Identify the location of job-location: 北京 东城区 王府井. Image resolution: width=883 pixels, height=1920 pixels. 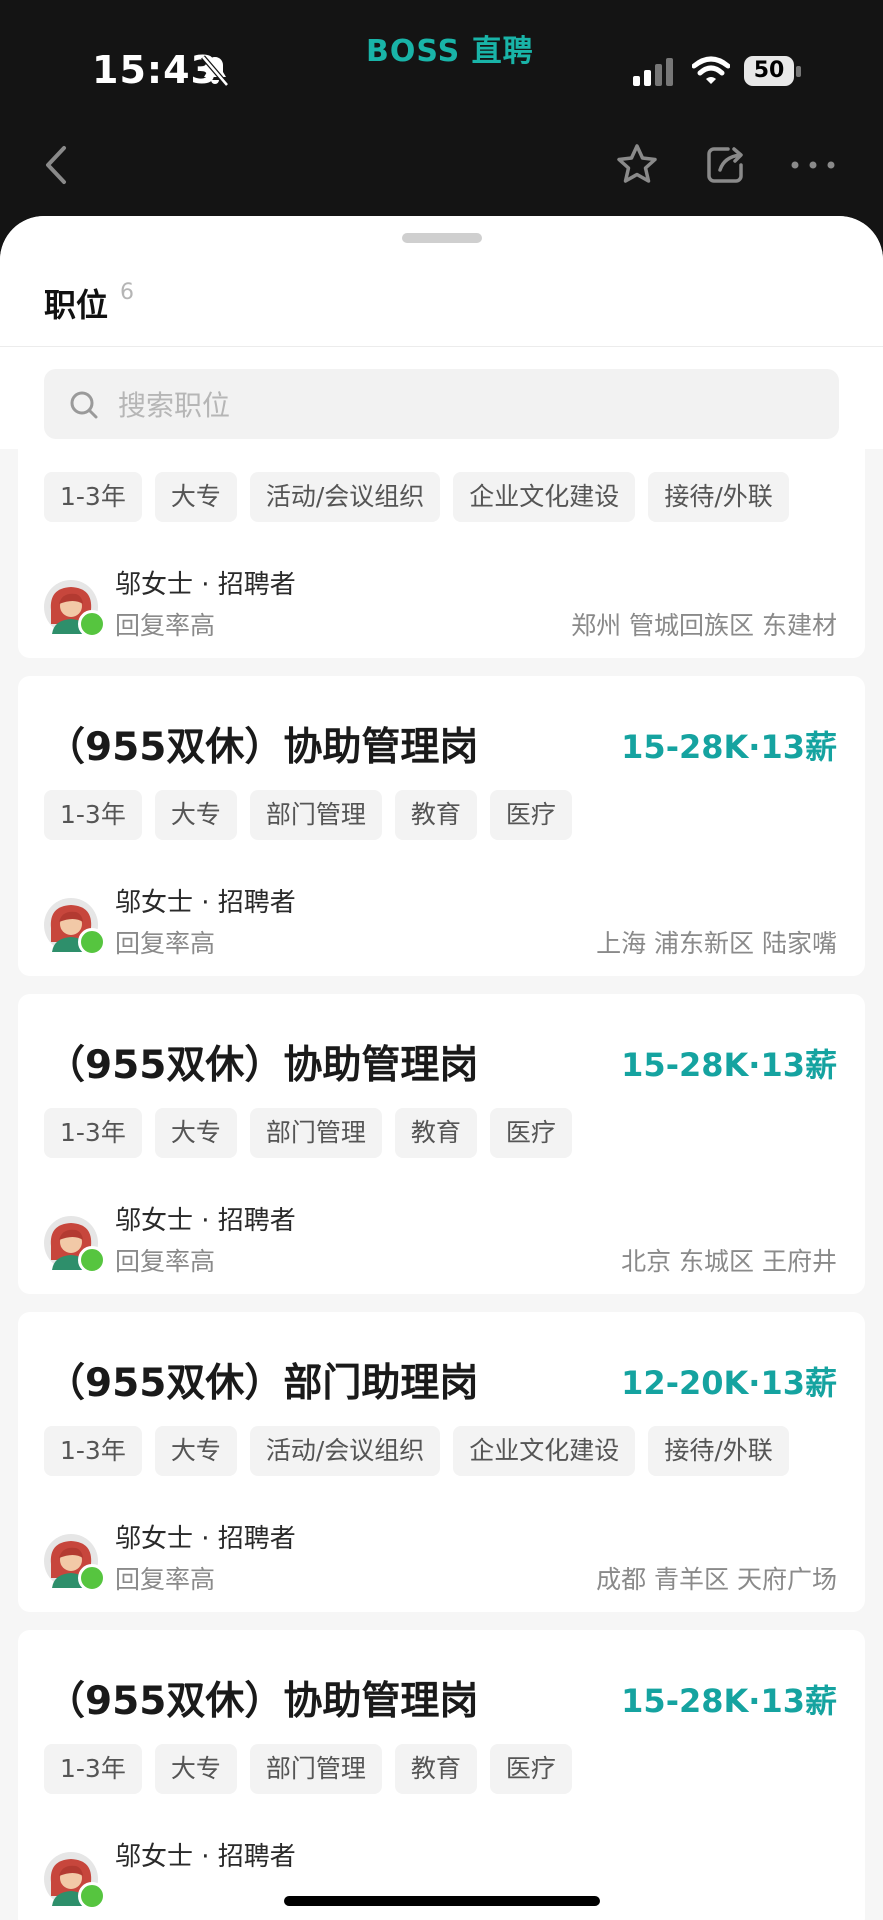
(729, 1261).